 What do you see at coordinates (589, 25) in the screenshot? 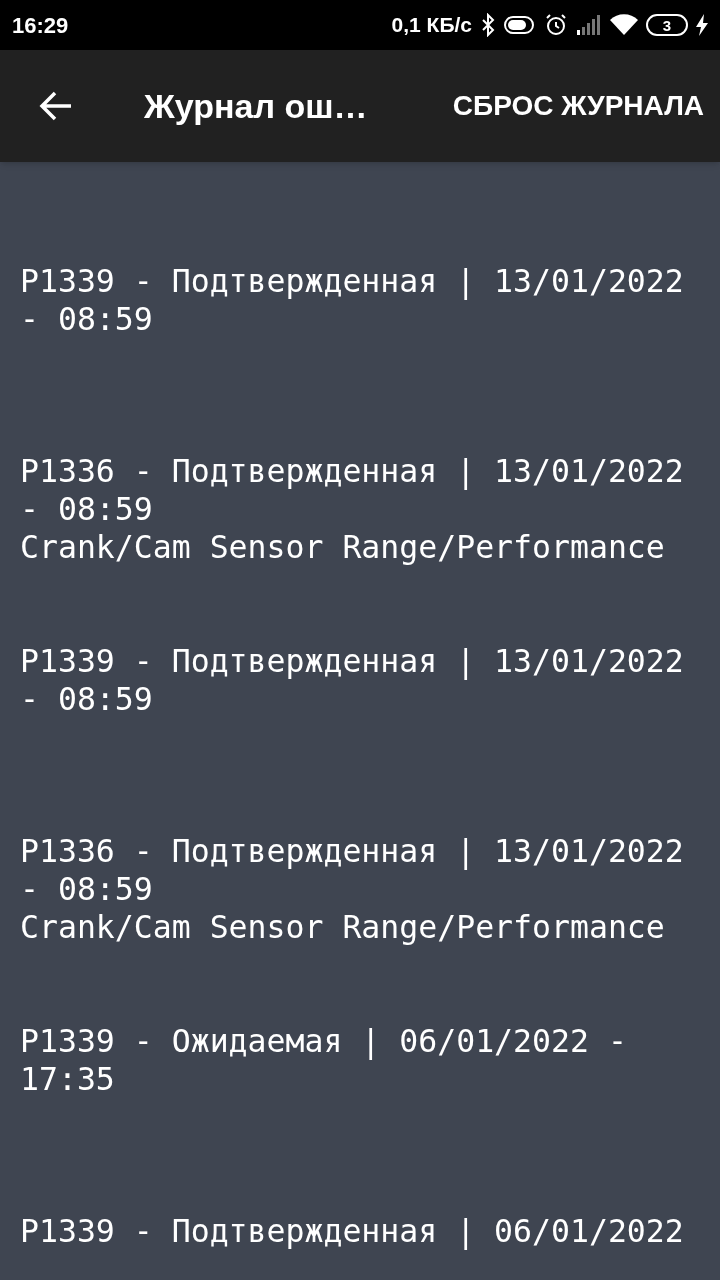
I see `signal-icon` at bounding box center [589, 25].